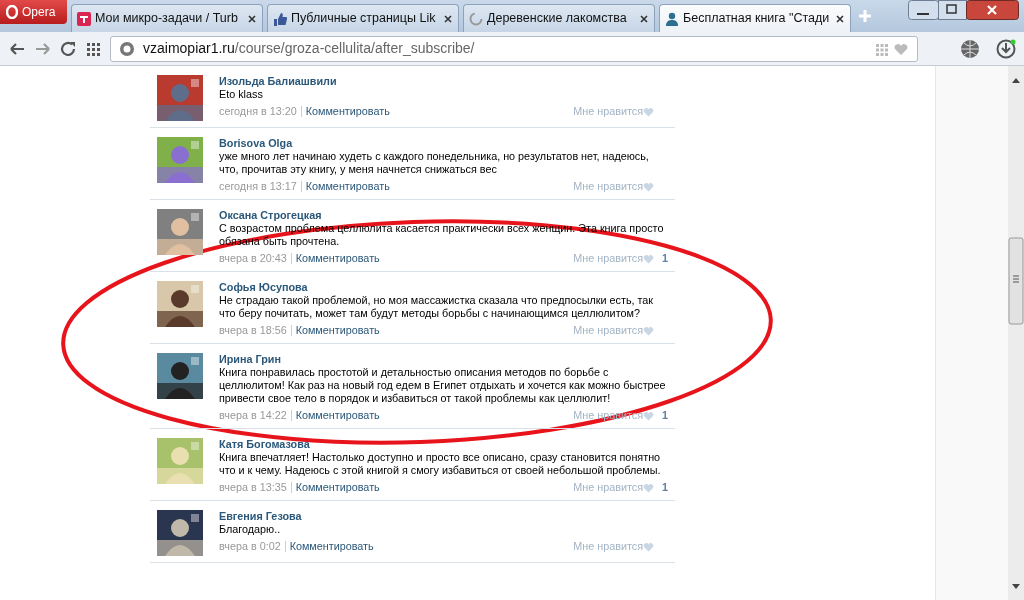 The width and height of the screenshot is (1024, 600). What do you see at coordinates (253, 258) in the screenshot?
I see `comment-time: вчера в 20:43` at bounding box center [253, 258].